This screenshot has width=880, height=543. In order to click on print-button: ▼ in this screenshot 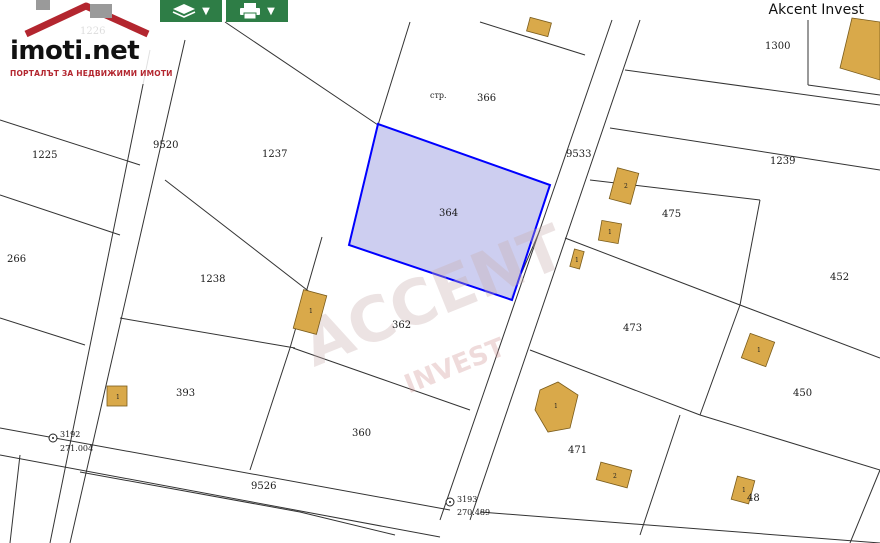, I will do `click(257, 11)`.